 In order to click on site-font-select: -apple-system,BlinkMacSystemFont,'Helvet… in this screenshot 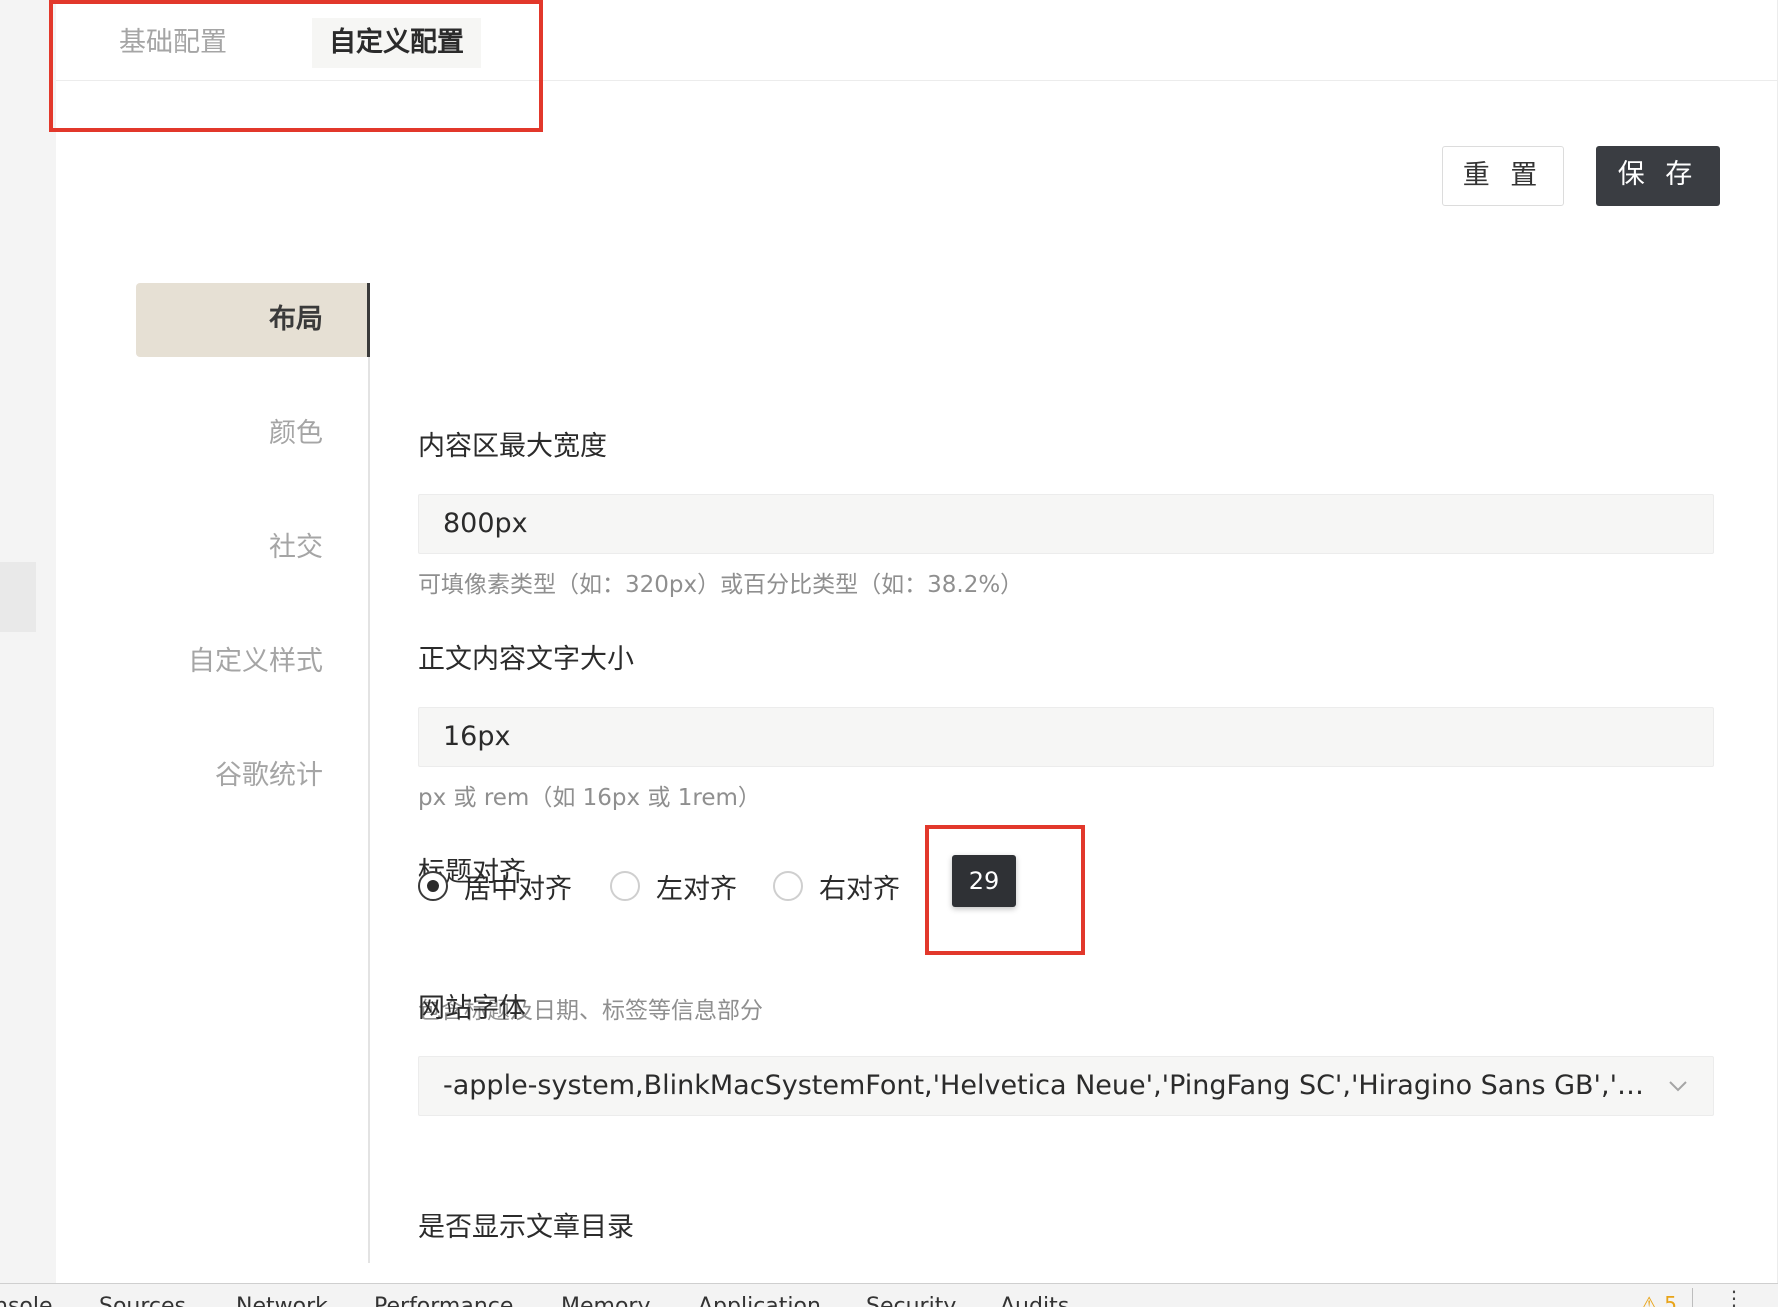, I will do `click(1066, 1086)`.